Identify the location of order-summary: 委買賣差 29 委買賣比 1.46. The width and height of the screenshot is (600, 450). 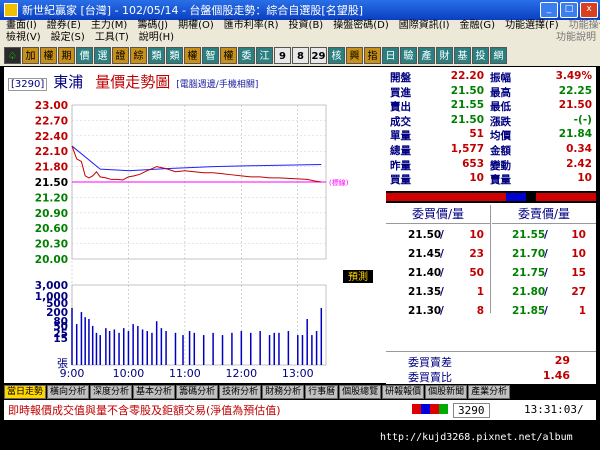
(491, 367).